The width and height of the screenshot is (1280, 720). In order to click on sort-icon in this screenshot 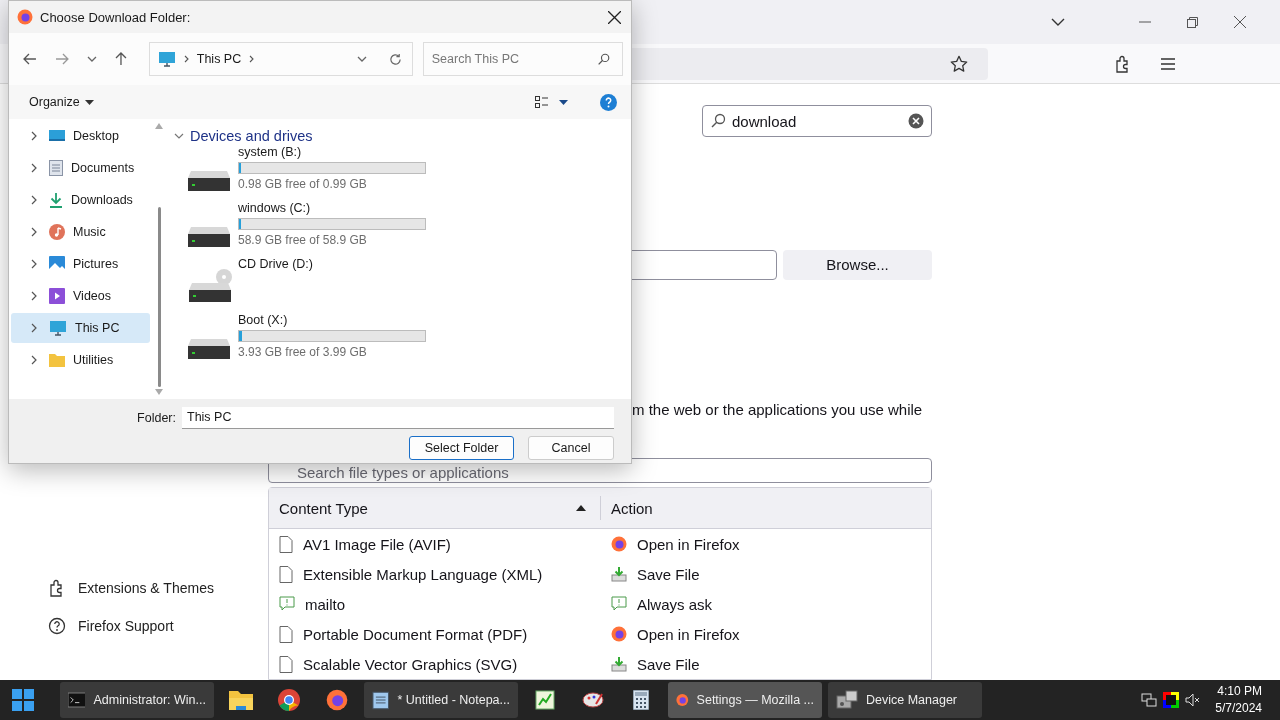, I will do `click(581, 508)`.